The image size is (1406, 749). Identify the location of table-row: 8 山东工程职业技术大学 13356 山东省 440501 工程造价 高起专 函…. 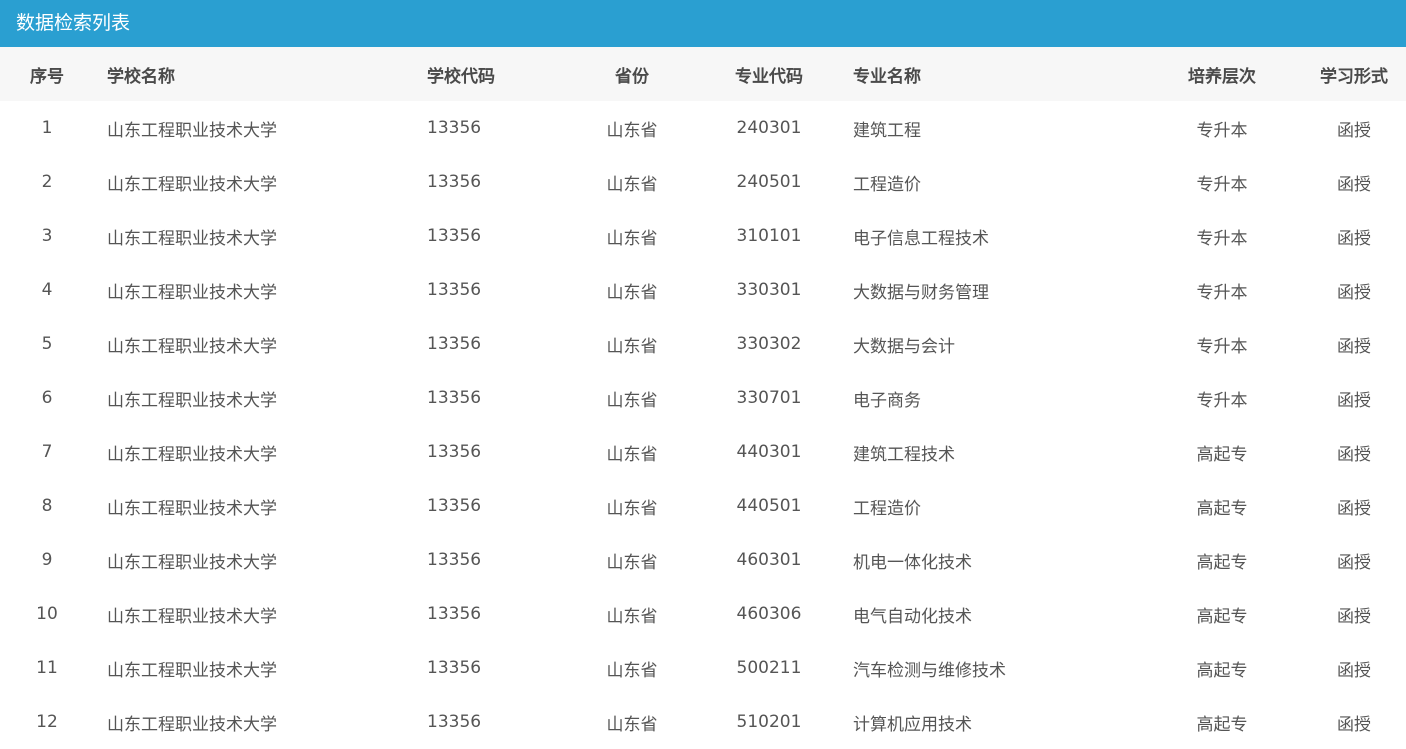
(703, 506).